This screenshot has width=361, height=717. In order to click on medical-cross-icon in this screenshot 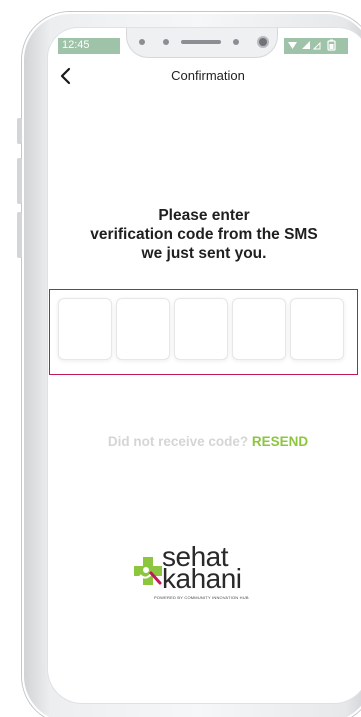, I will do `click(148, 571)`.